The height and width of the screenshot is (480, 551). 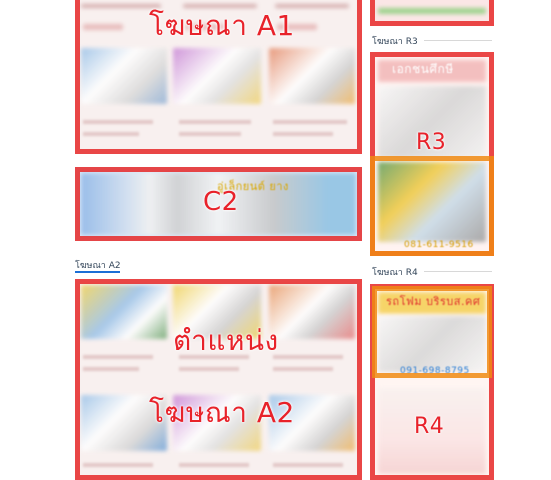 I want to click on ad-slot-r3-label: R3, so click(x=431, y=142).